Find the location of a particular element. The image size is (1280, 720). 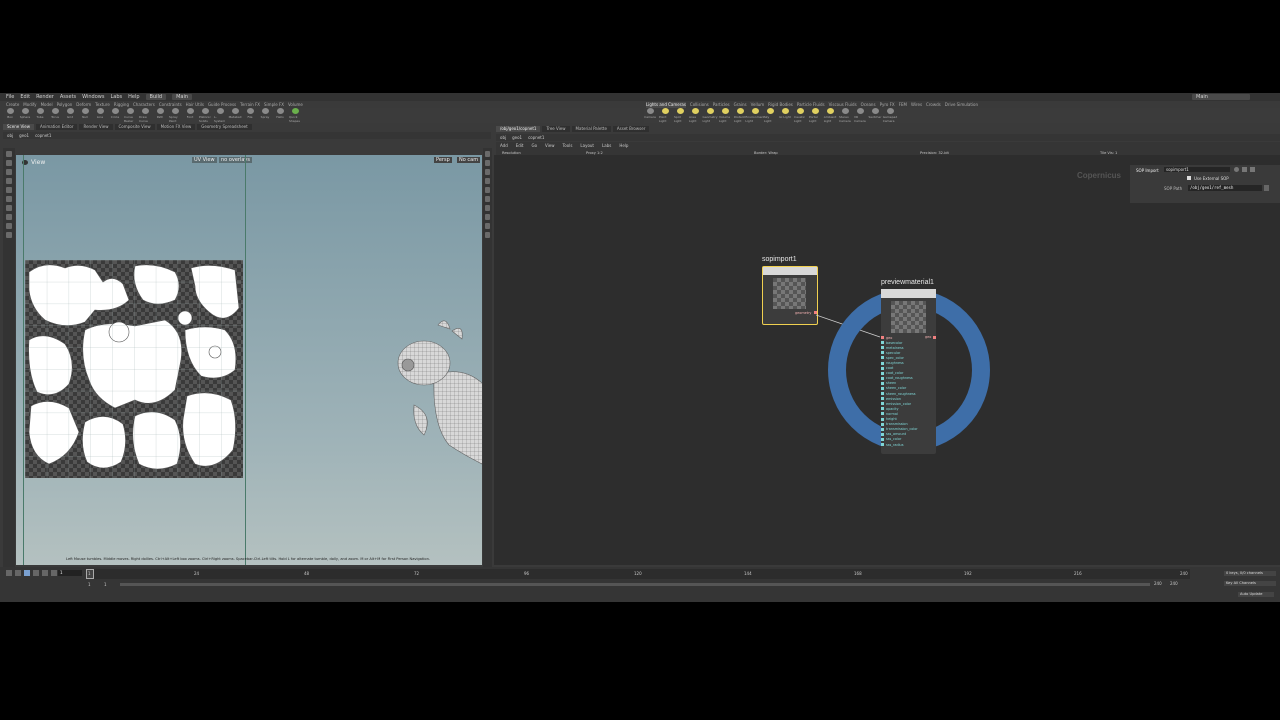

tool-platonic: Platonic Solids is located at coordinates (205, 115).